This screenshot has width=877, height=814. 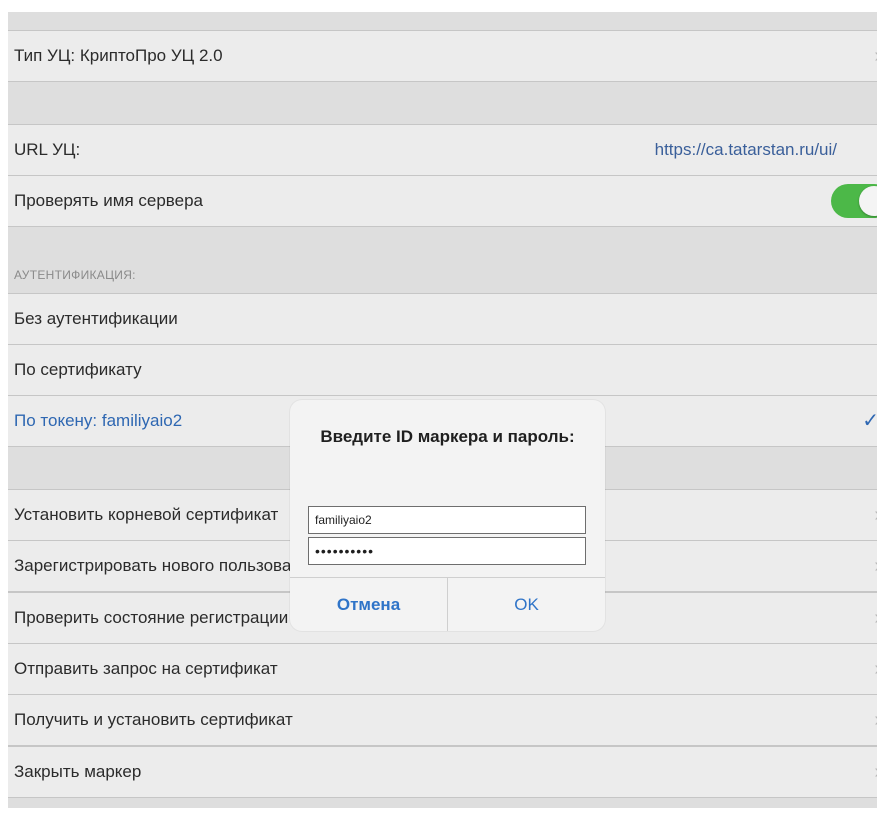 I want to click on ca-url-label: URL УЦ:, so click(x=47, y=149).